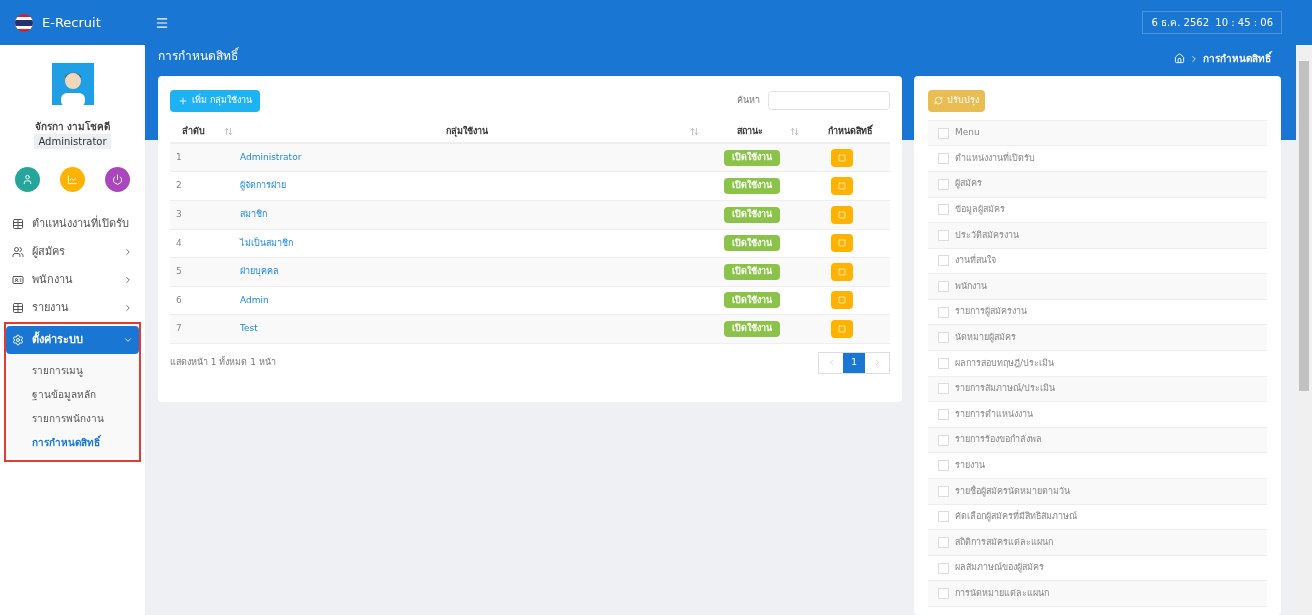  What do you see at coordinates (162, 22) in the screenshot?
I see `menu-icon` at bounding box center [162, 22].